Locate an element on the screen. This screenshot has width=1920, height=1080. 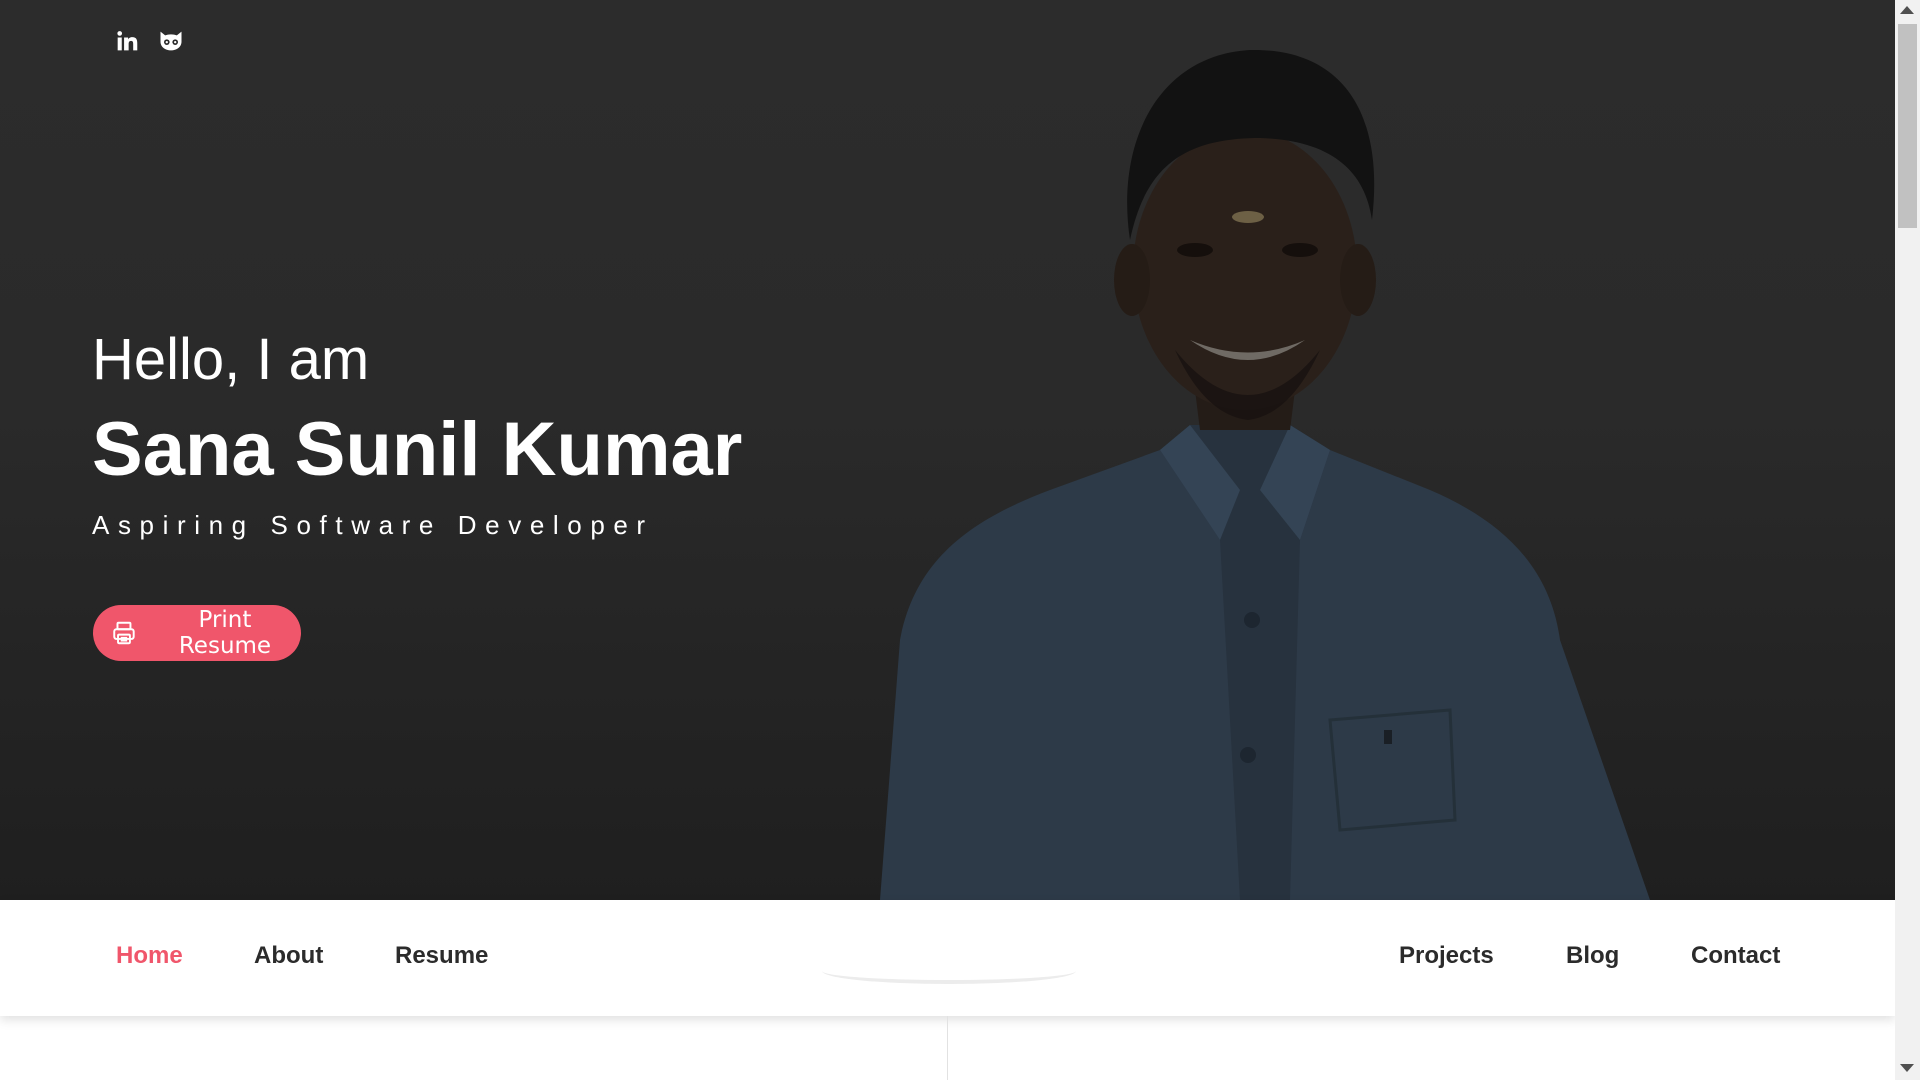
print-resume-label: Print Resume is located at coordinates (225, 633).